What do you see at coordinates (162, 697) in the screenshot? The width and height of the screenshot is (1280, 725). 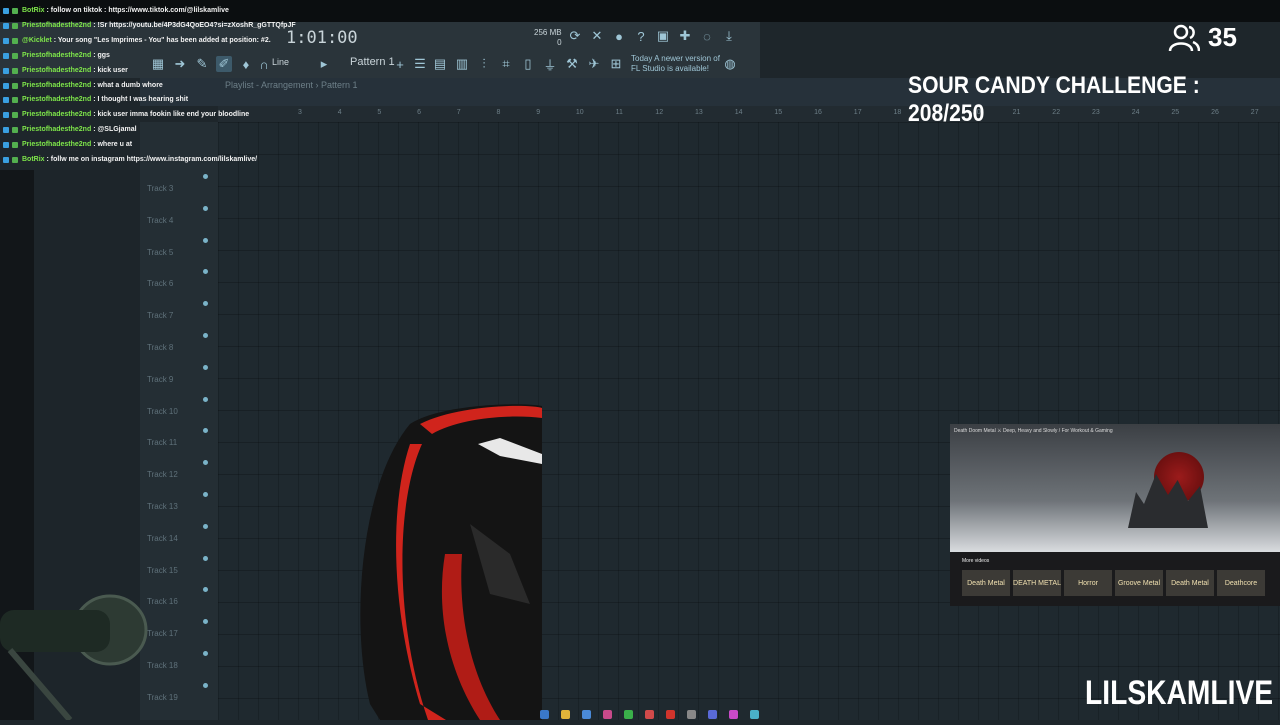 I see `track-label: Track 19` at bounding box center [162, 697].